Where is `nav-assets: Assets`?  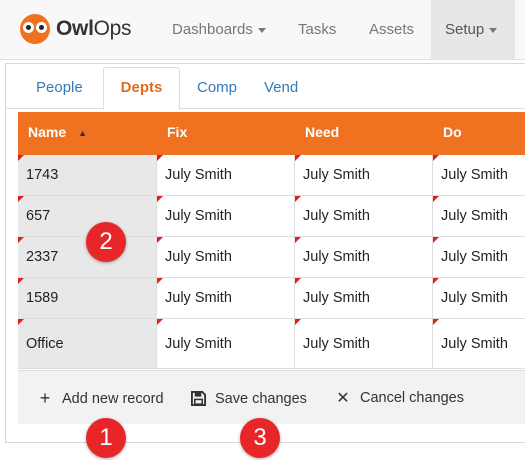 nav-assets: Assets is located at coordinates (391, 29).